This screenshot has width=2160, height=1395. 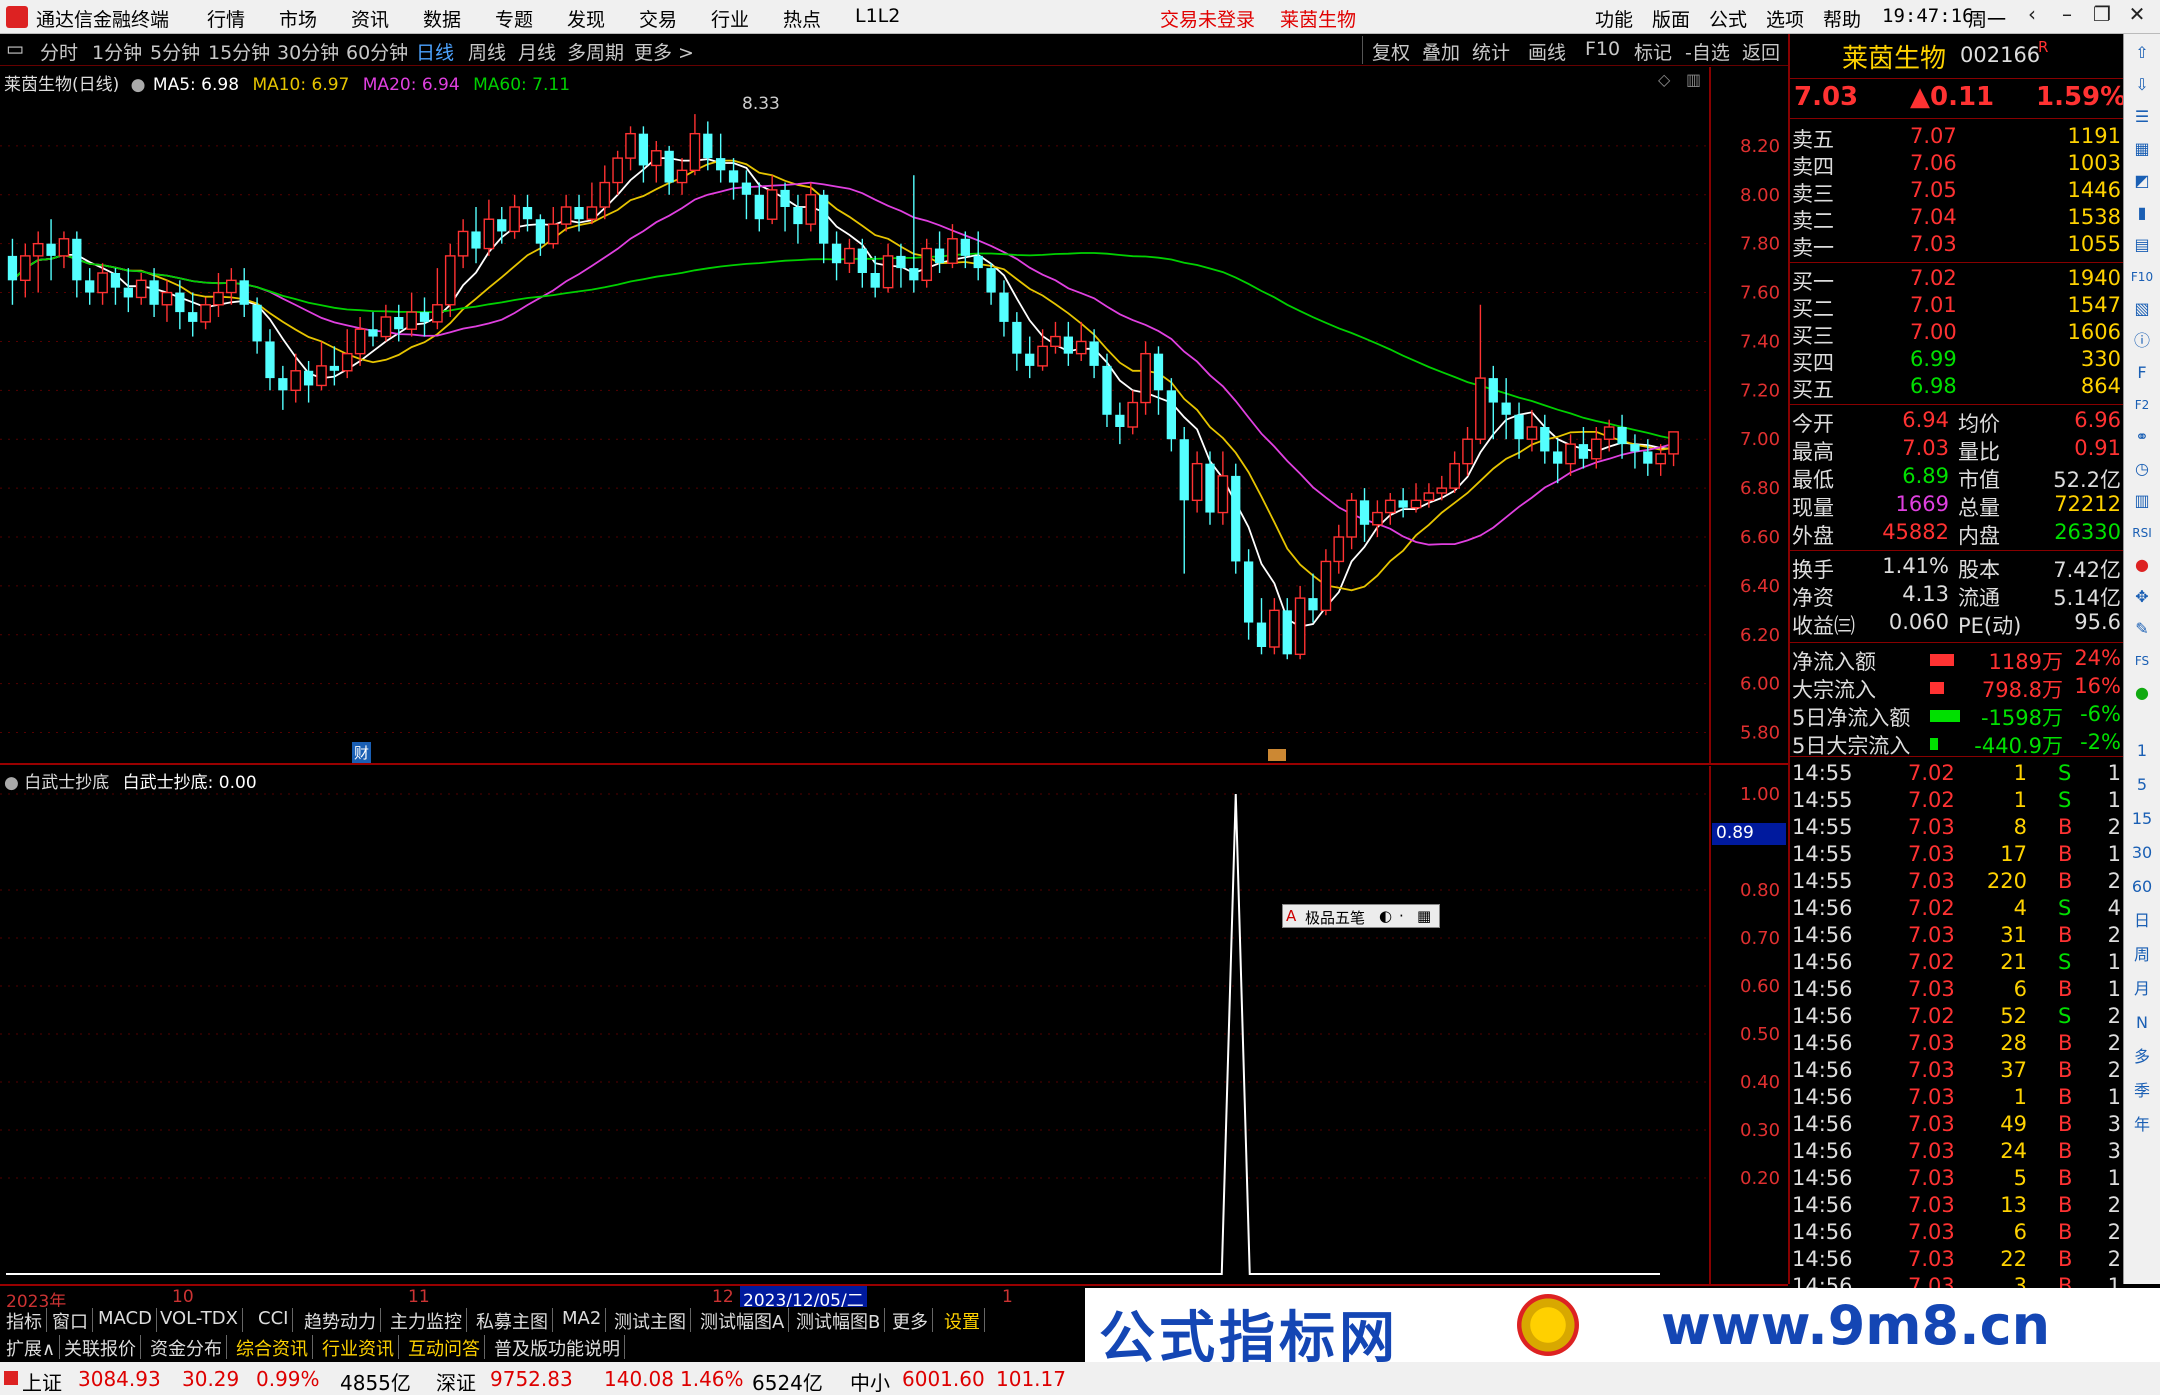 What do you see at coordinates (839, 1320) in the screenshot?
I see `indicator-tab-11: 测试幅图B` at bounding box center [839, 1320].